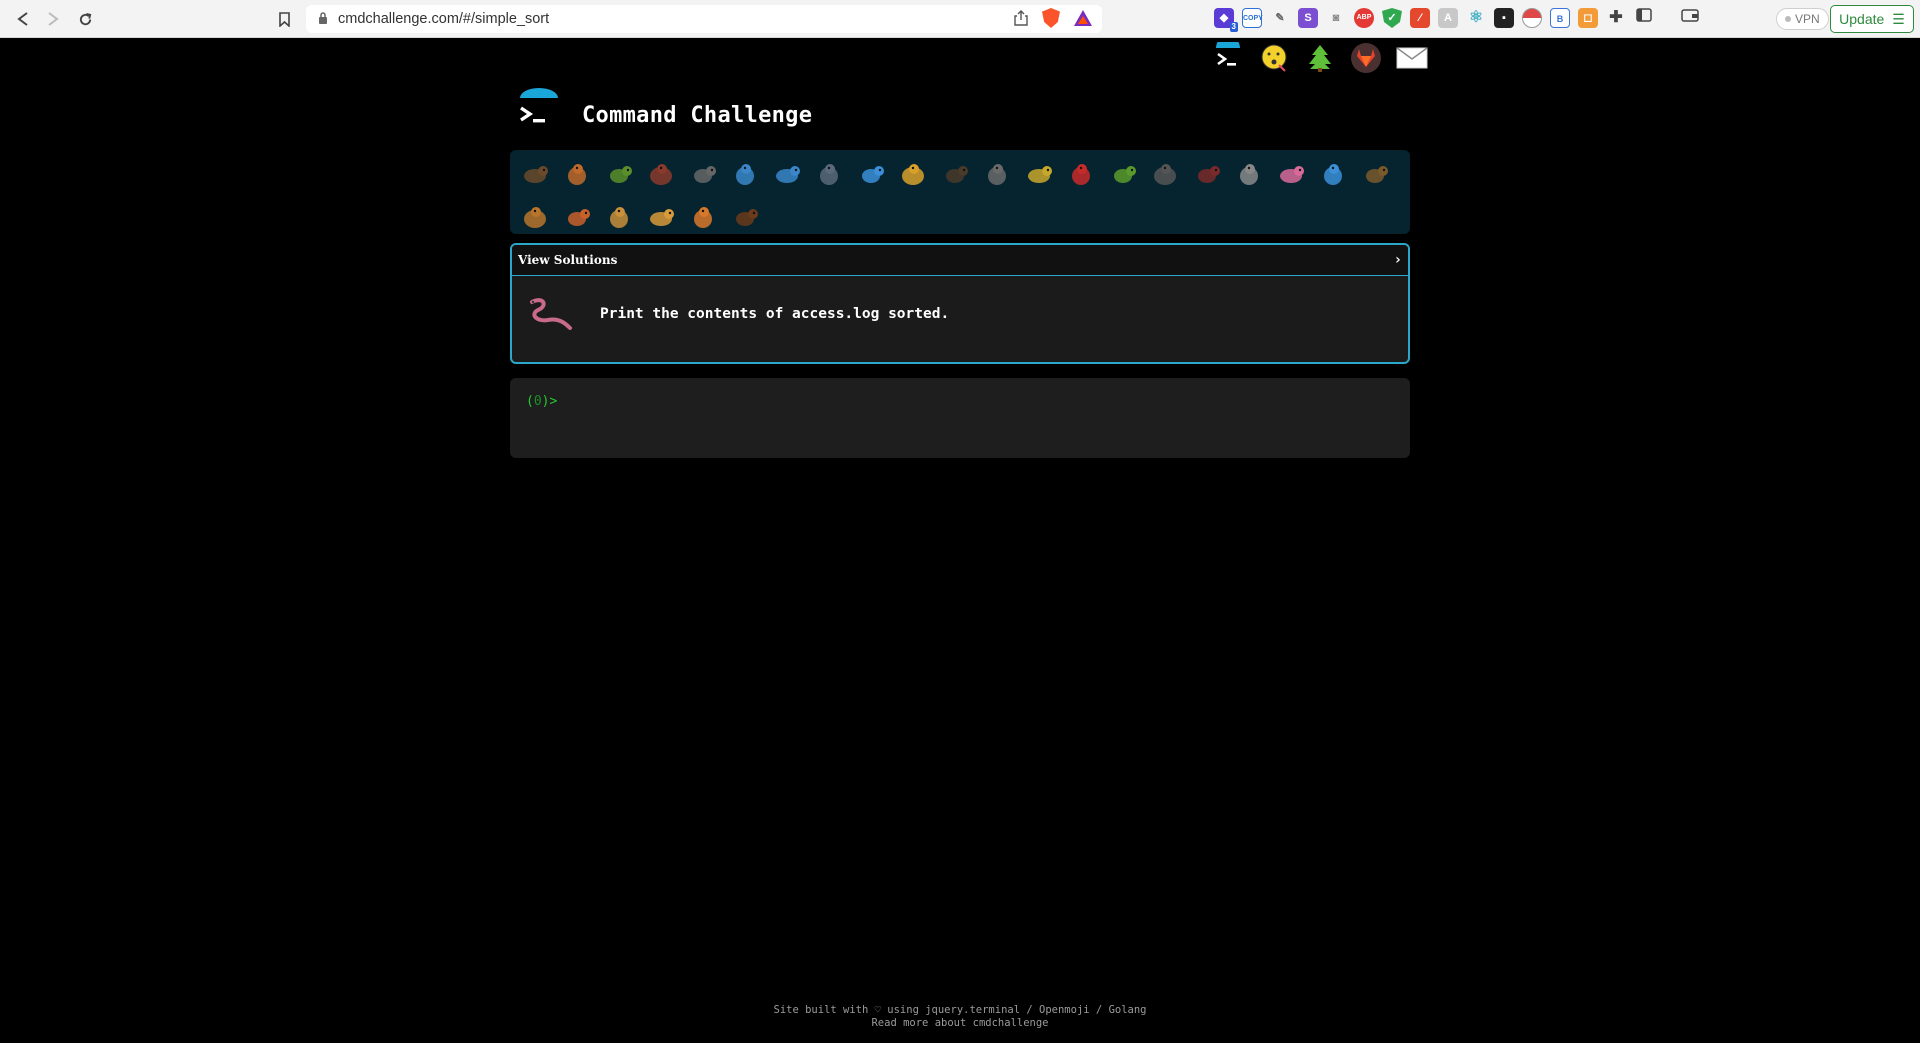 This screenshot has height=1043, width=1920. I want to click on lock-icon, so click(323, 19).